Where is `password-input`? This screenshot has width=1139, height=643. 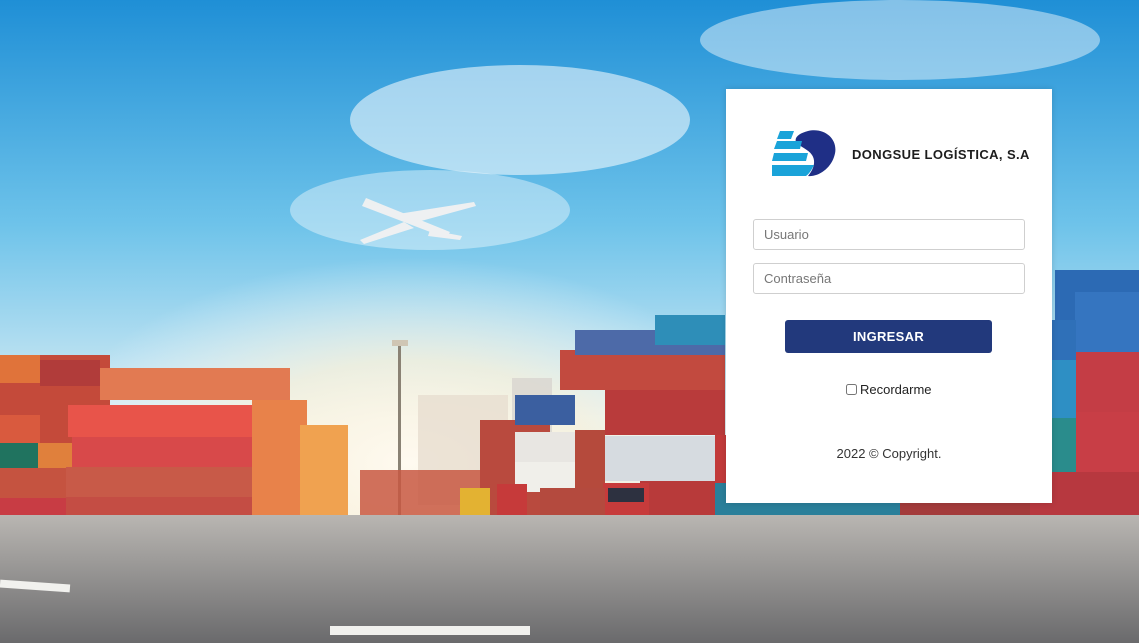
password-input is located at coordinates (889, 278).